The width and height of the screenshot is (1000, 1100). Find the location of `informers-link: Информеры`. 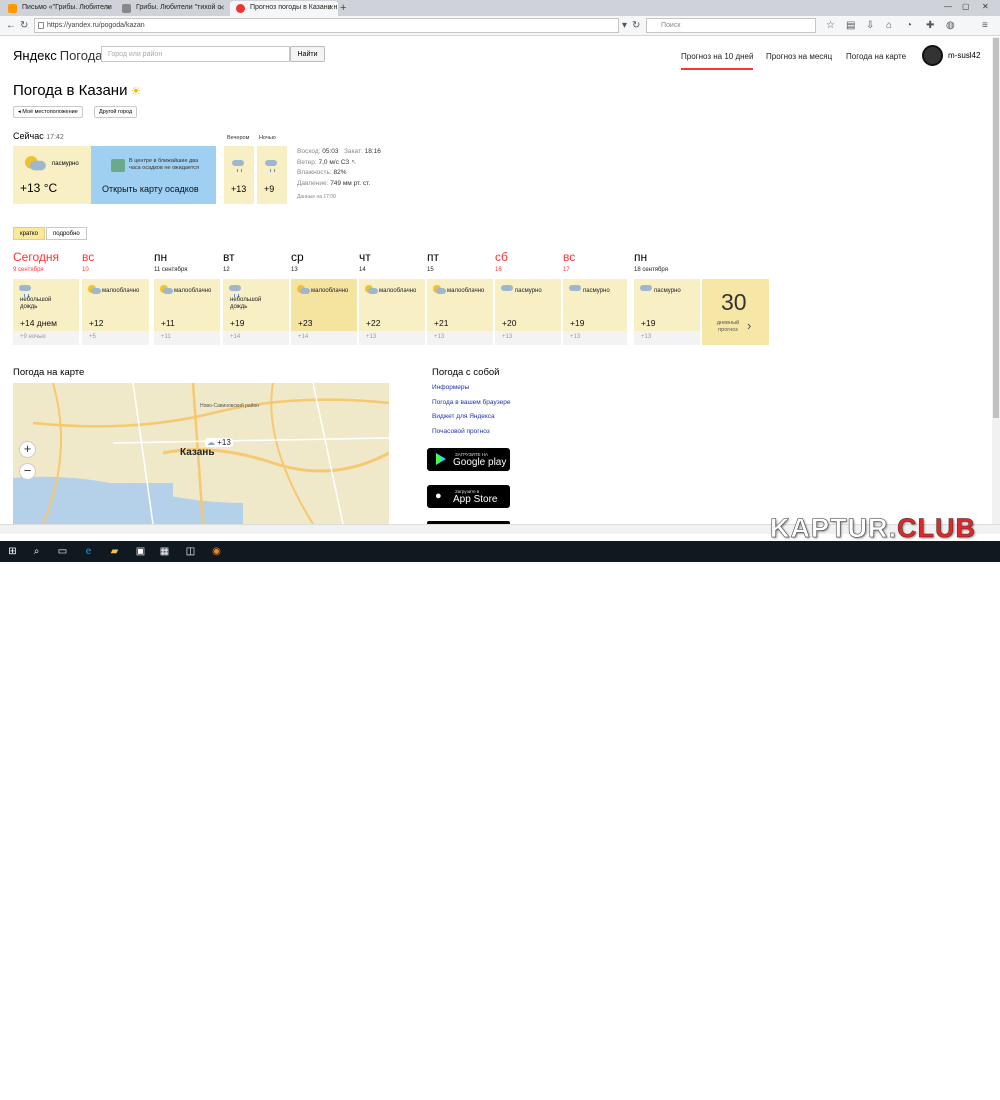

informers-link: Информеры is located at coordinates (450, 387).